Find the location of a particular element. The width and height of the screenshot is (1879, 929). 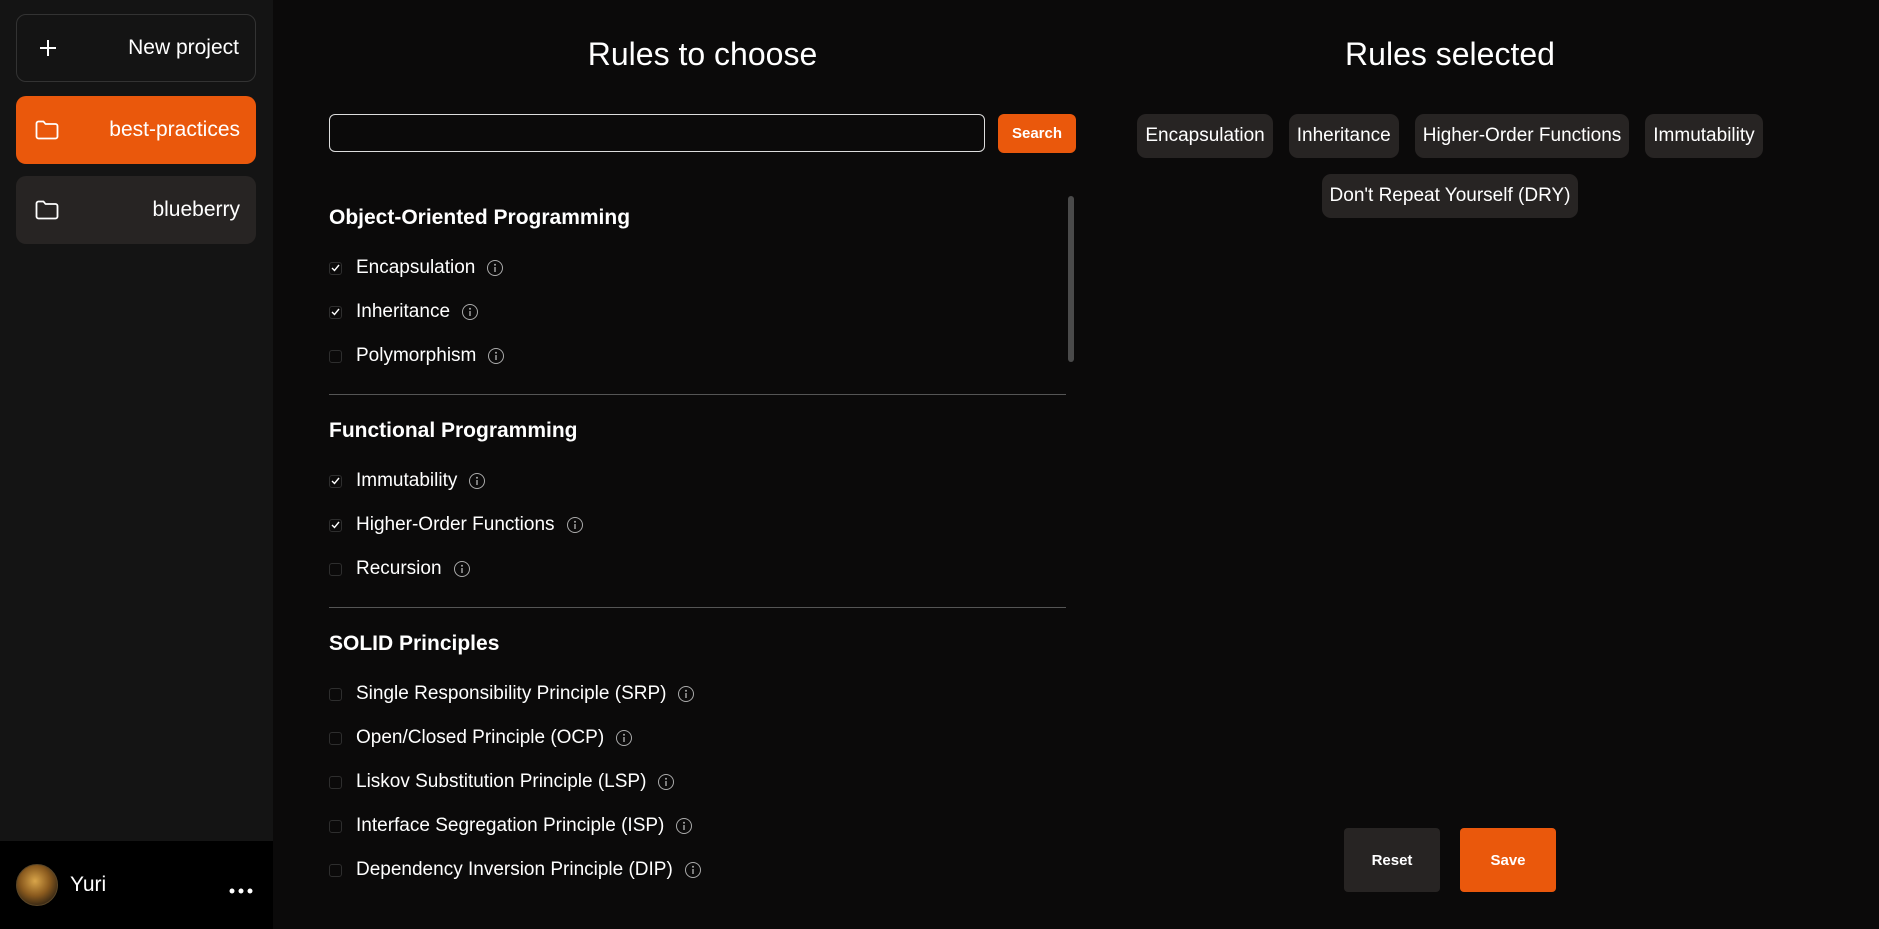

rule-label: Recursion is located at coordinates (399, 568).